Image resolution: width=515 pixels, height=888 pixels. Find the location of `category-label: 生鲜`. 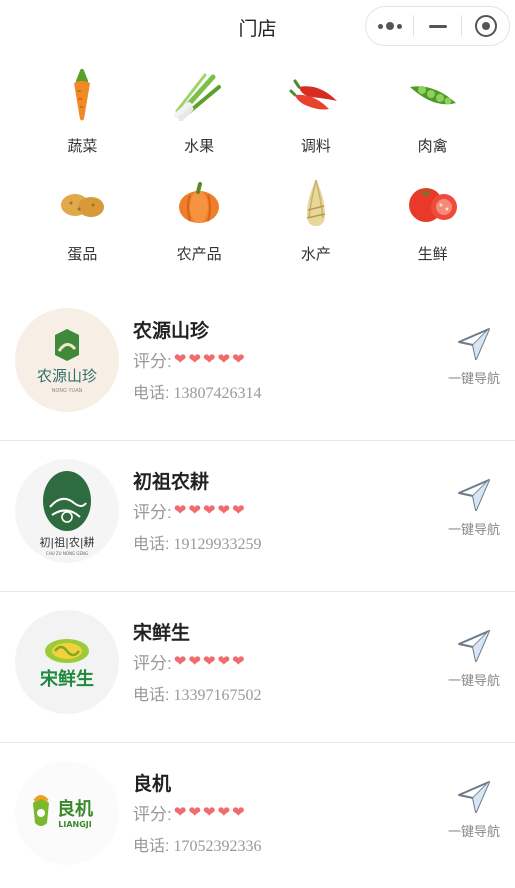

category-label: 生鲜 is located at coordinates (432, 254).